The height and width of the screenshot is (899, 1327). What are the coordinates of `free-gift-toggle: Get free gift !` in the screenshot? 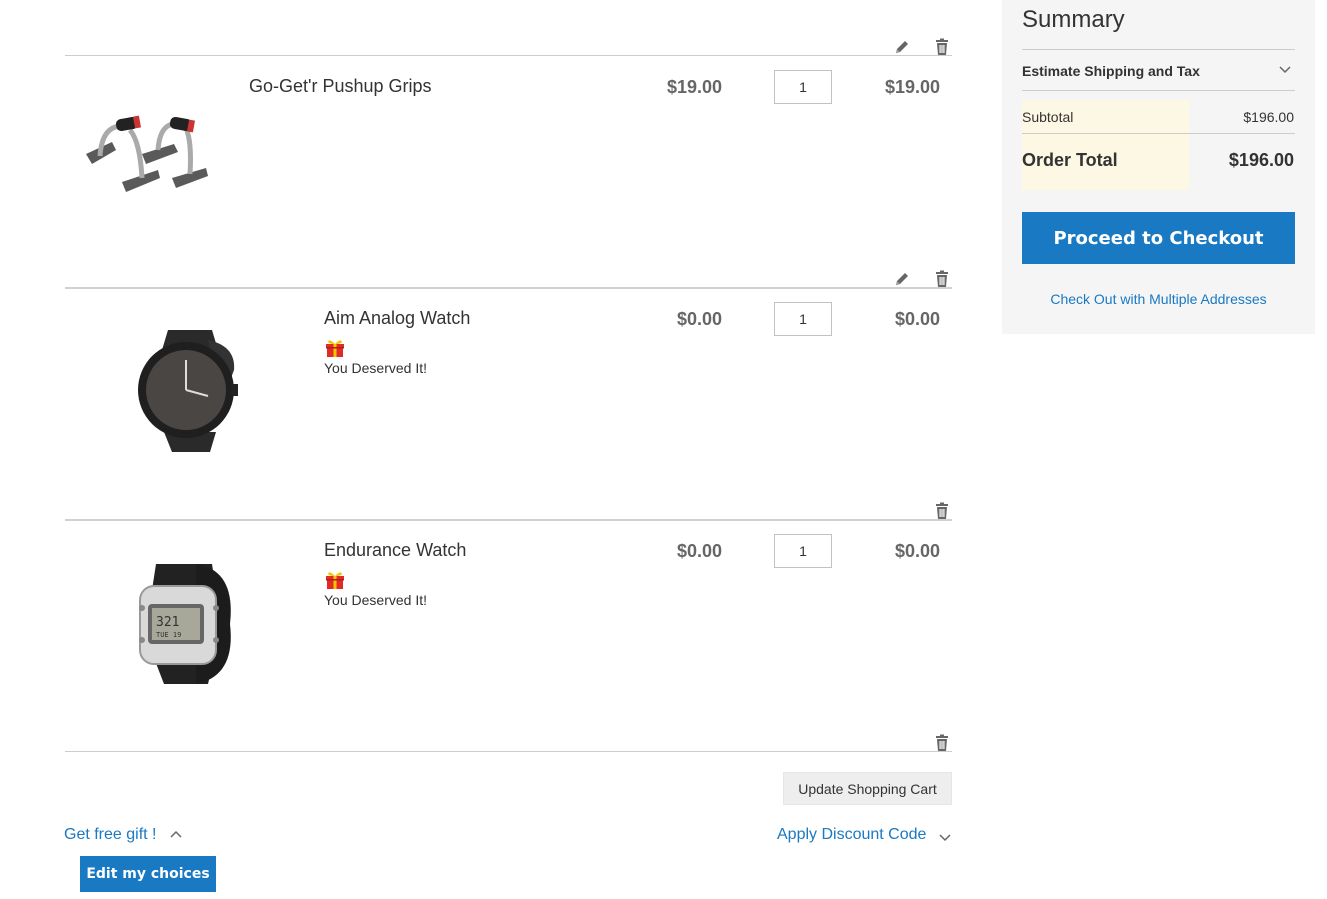 It's located at (123, 835).